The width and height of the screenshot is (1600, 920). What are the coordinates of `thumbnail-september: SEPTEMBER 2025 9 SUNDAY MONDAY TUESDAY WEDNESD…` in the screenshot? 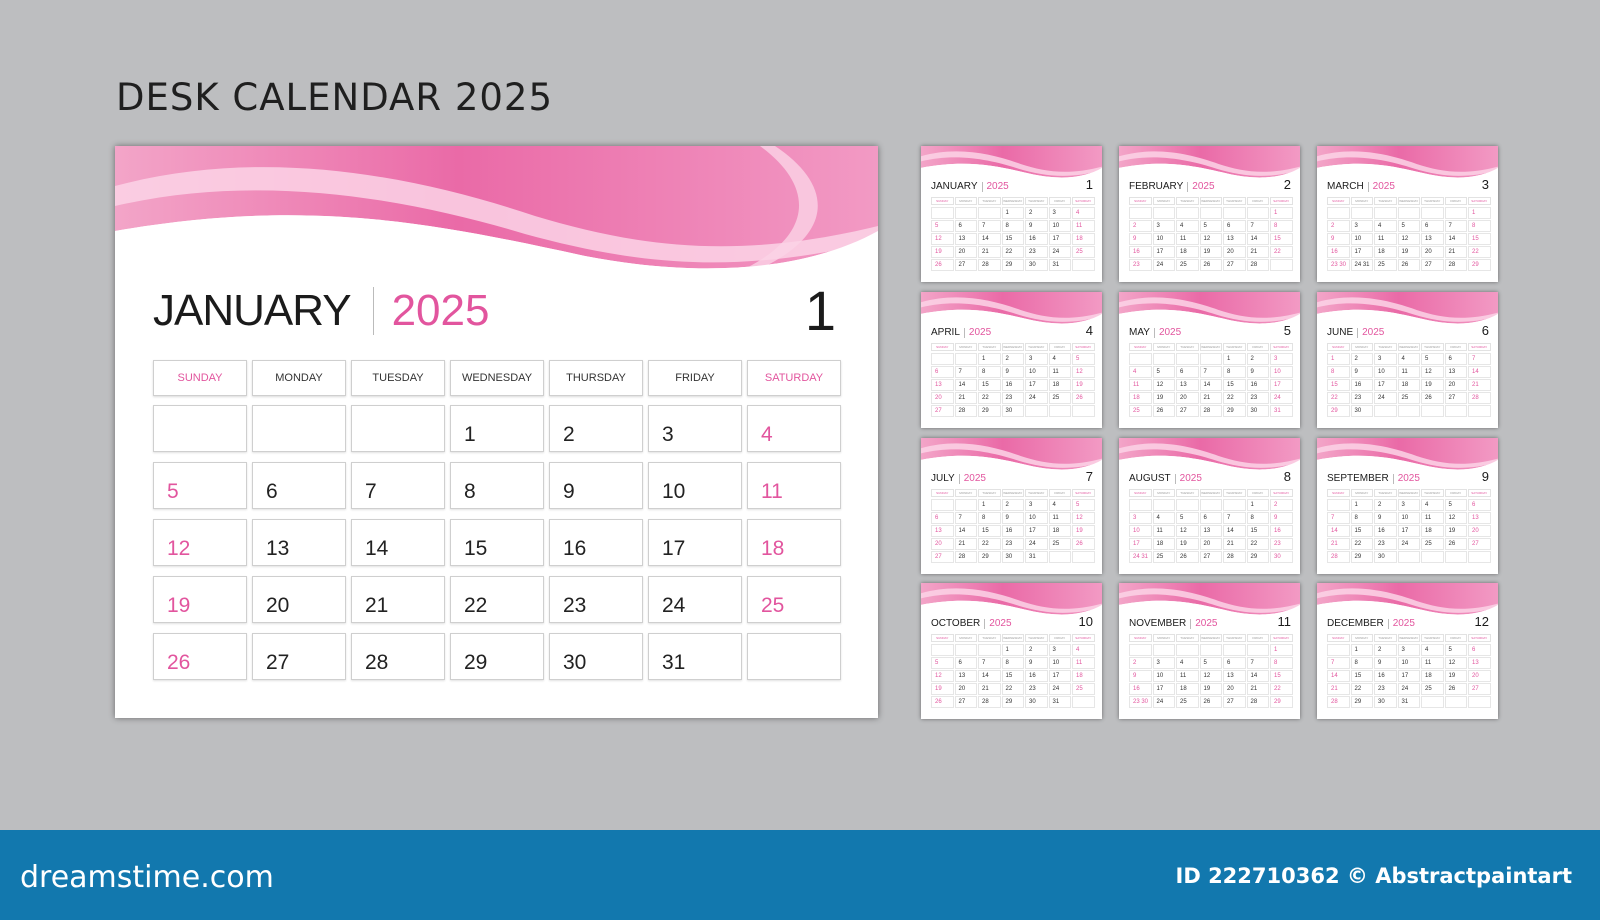 It's located at (1407, 506).